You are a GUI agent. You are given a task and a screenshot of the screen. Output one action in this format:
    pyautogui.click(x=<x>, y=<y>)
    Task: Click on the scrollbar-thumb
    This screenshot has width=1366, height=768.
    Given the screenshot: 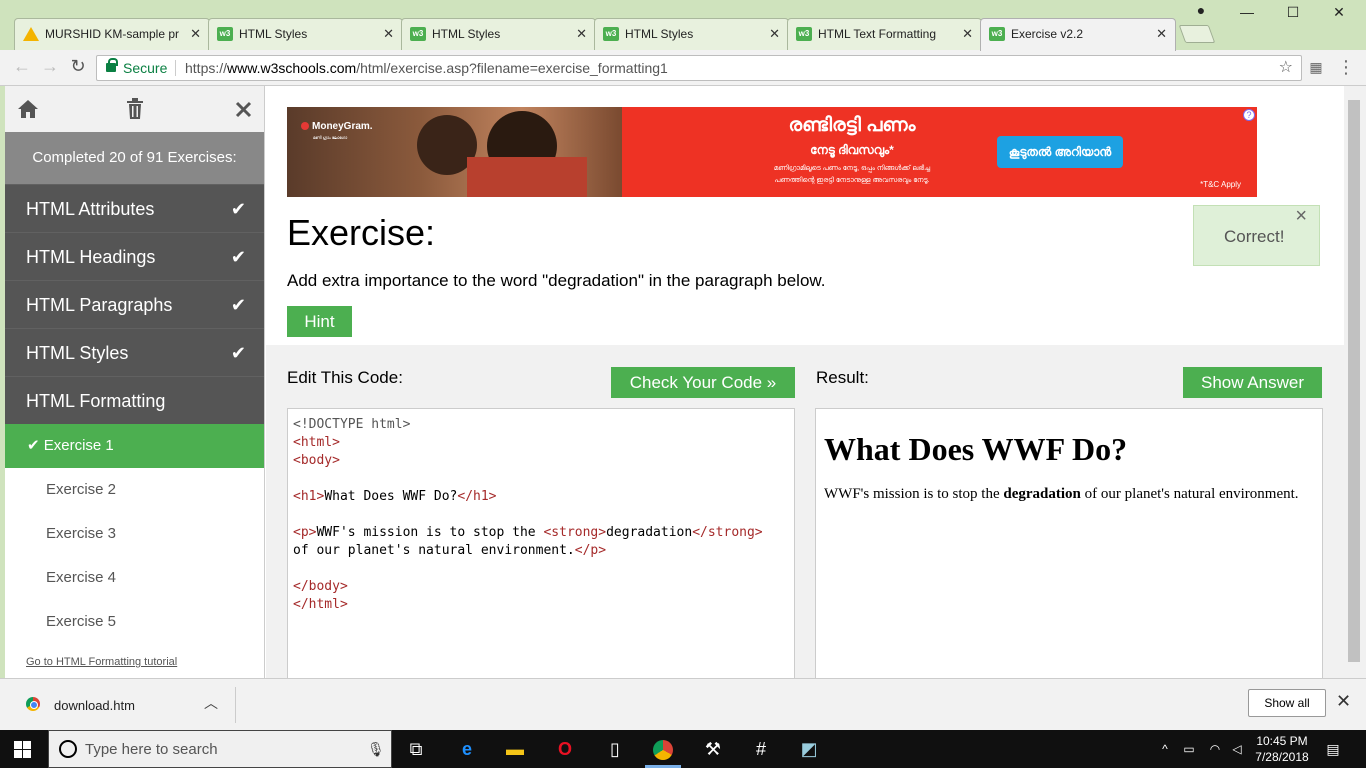 What is the action you would take?
    pyautogui.click(x=1354, y=381)
    